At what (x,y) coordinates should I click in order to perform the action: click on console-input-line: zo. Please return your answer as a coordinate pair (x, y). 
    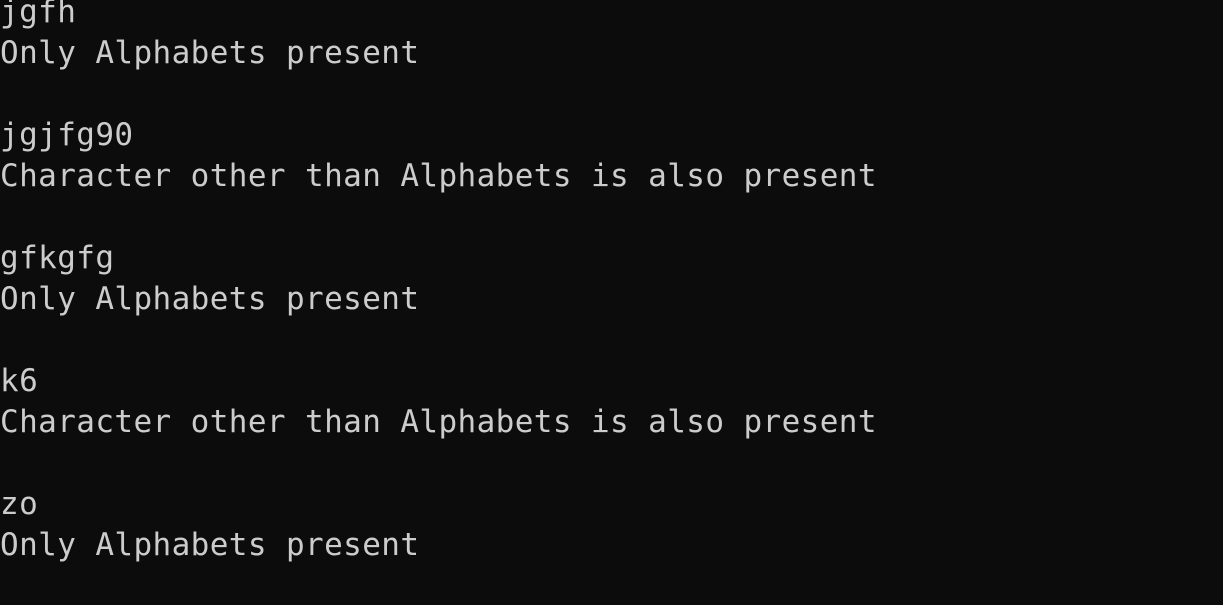
    Looking at the image, I should click on (19, 504).